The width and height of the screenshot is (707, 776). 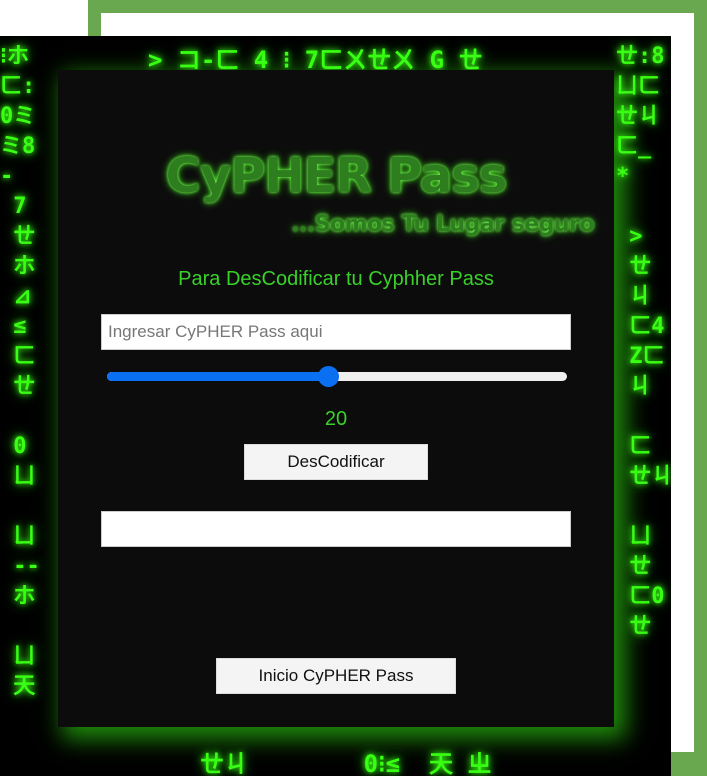 What do you see at coordinates (346, 763) in the screenshot?
I see `matrix-bottom-row: ㄝㄐ 0⁝≤ 天 ㄓ` at bounding box center [346, 763].